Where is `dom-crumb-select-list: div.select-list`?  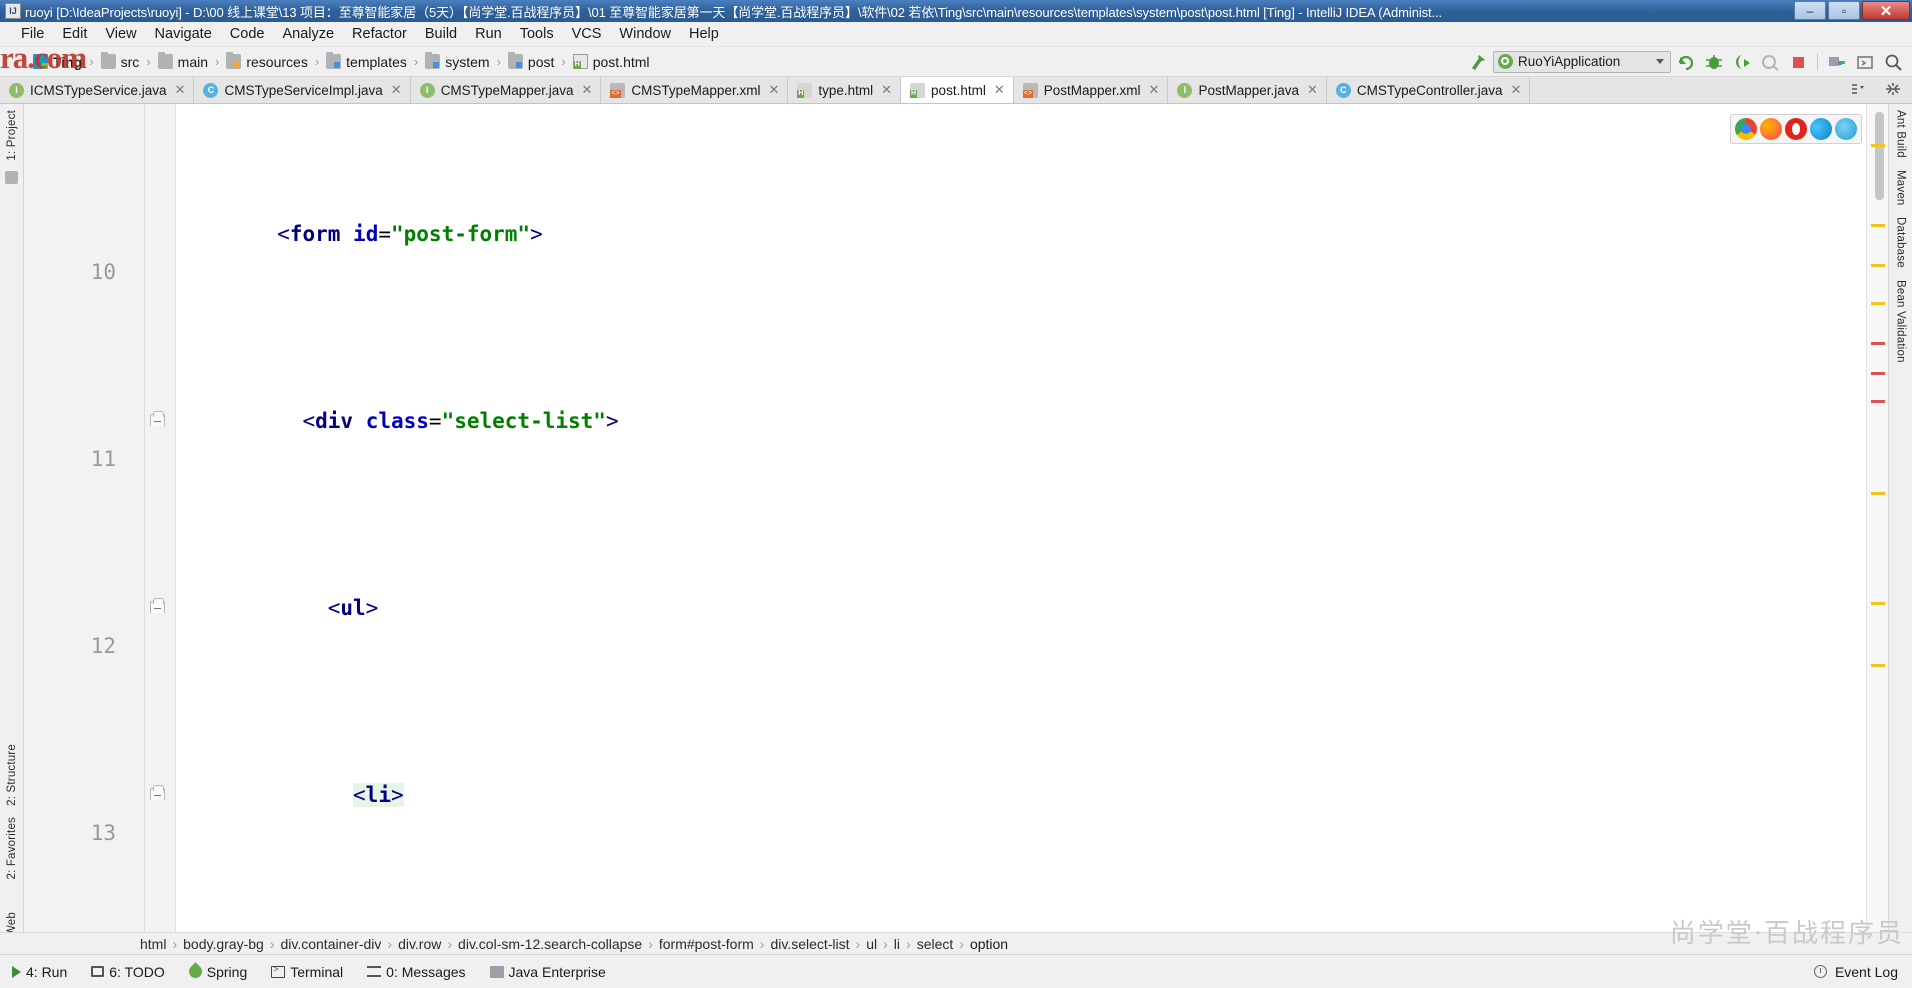 dom-crumb-select-list: div.select-list is located at coordinates (809, 944).